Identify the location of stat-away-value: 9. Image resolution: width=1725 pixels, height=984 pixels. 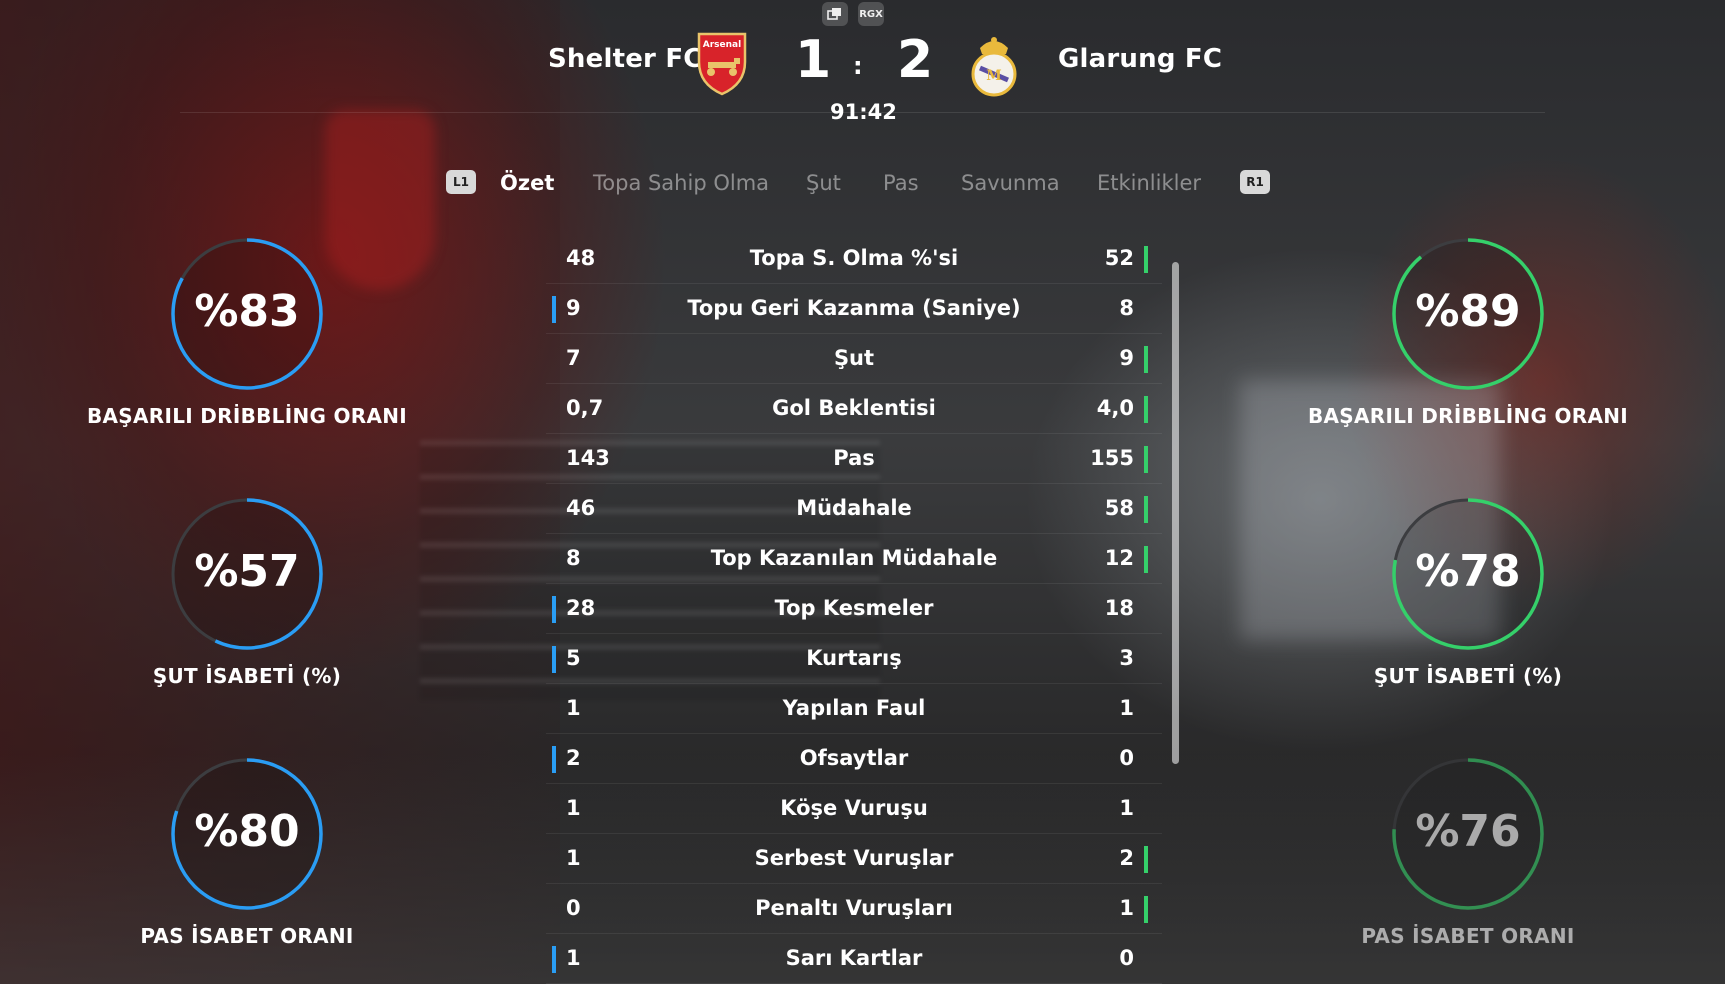
(1126, 358).